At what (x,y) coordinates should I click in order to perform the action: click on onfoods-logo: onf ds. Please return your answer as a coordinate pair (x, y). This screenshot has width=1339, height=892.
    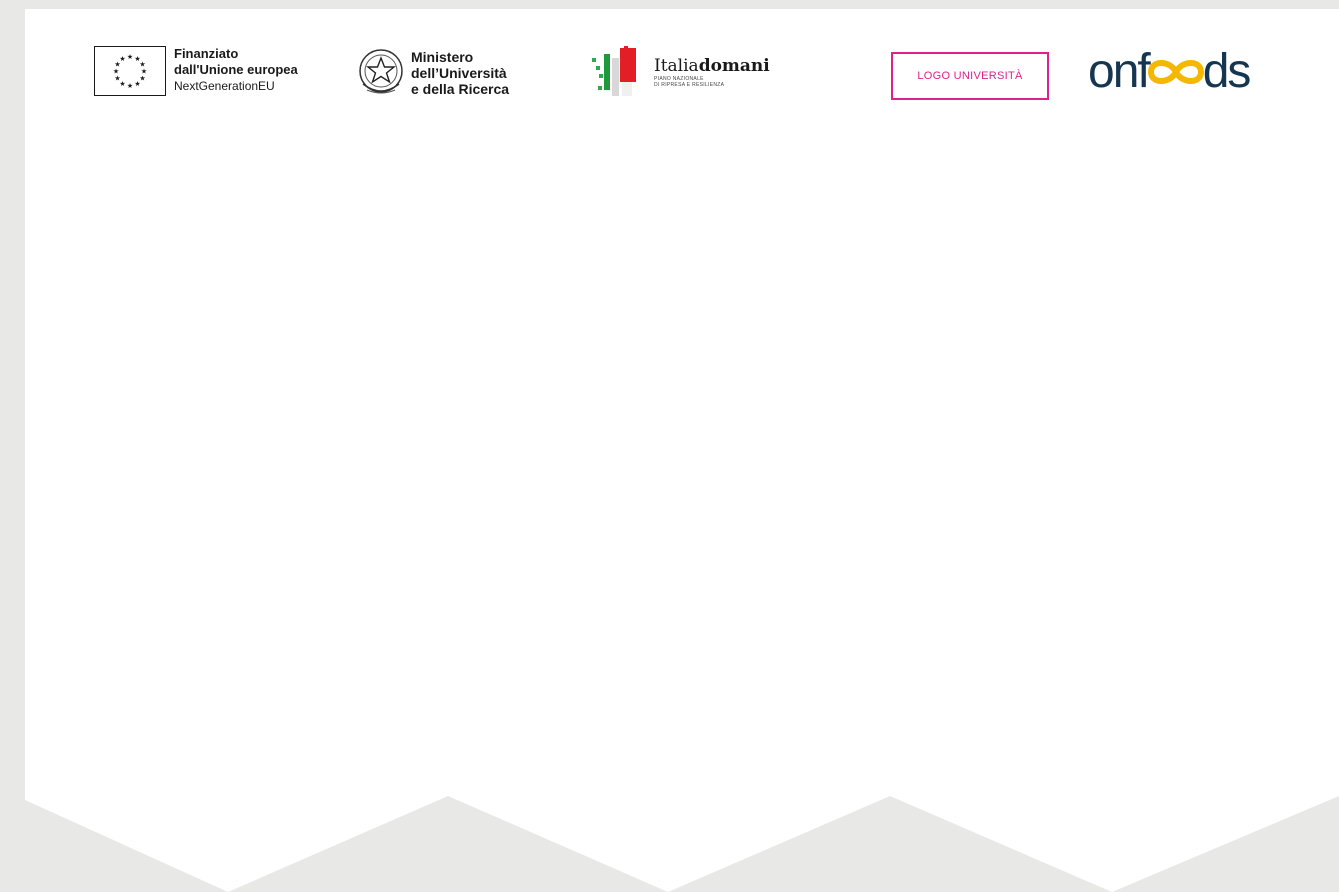
    Looking at the image, I should click on (1170, 72).